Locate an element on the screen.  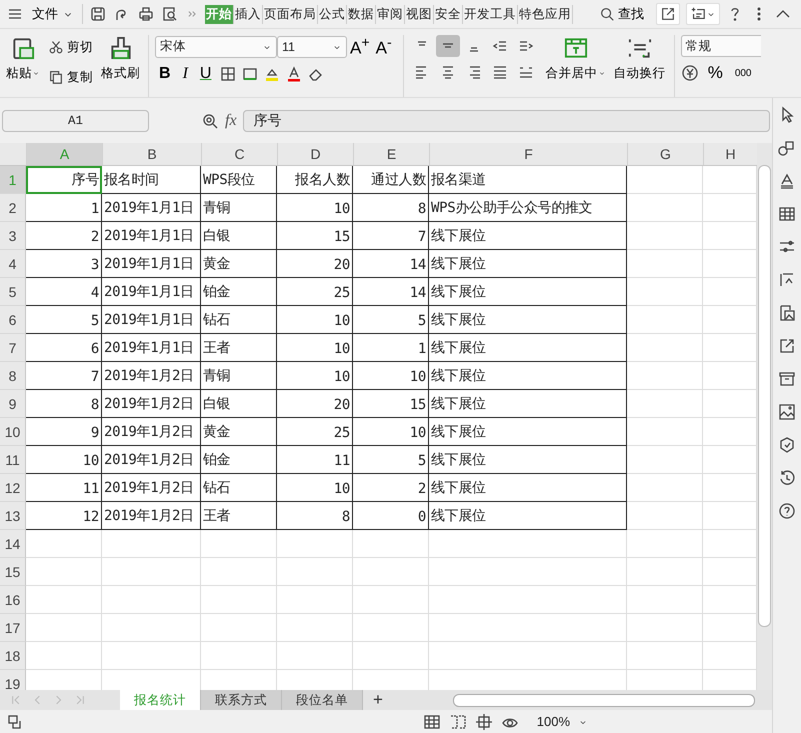
share-button is located at coordinates (668, 14).